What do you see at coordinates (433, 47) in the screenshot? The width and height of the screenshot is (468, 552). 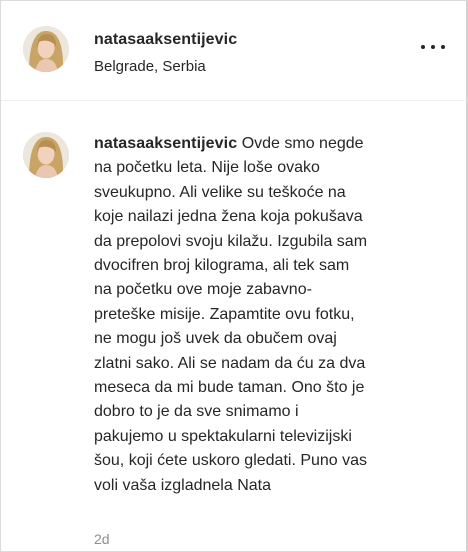 I see `more-options-icon` at bounding box center [433, 47].